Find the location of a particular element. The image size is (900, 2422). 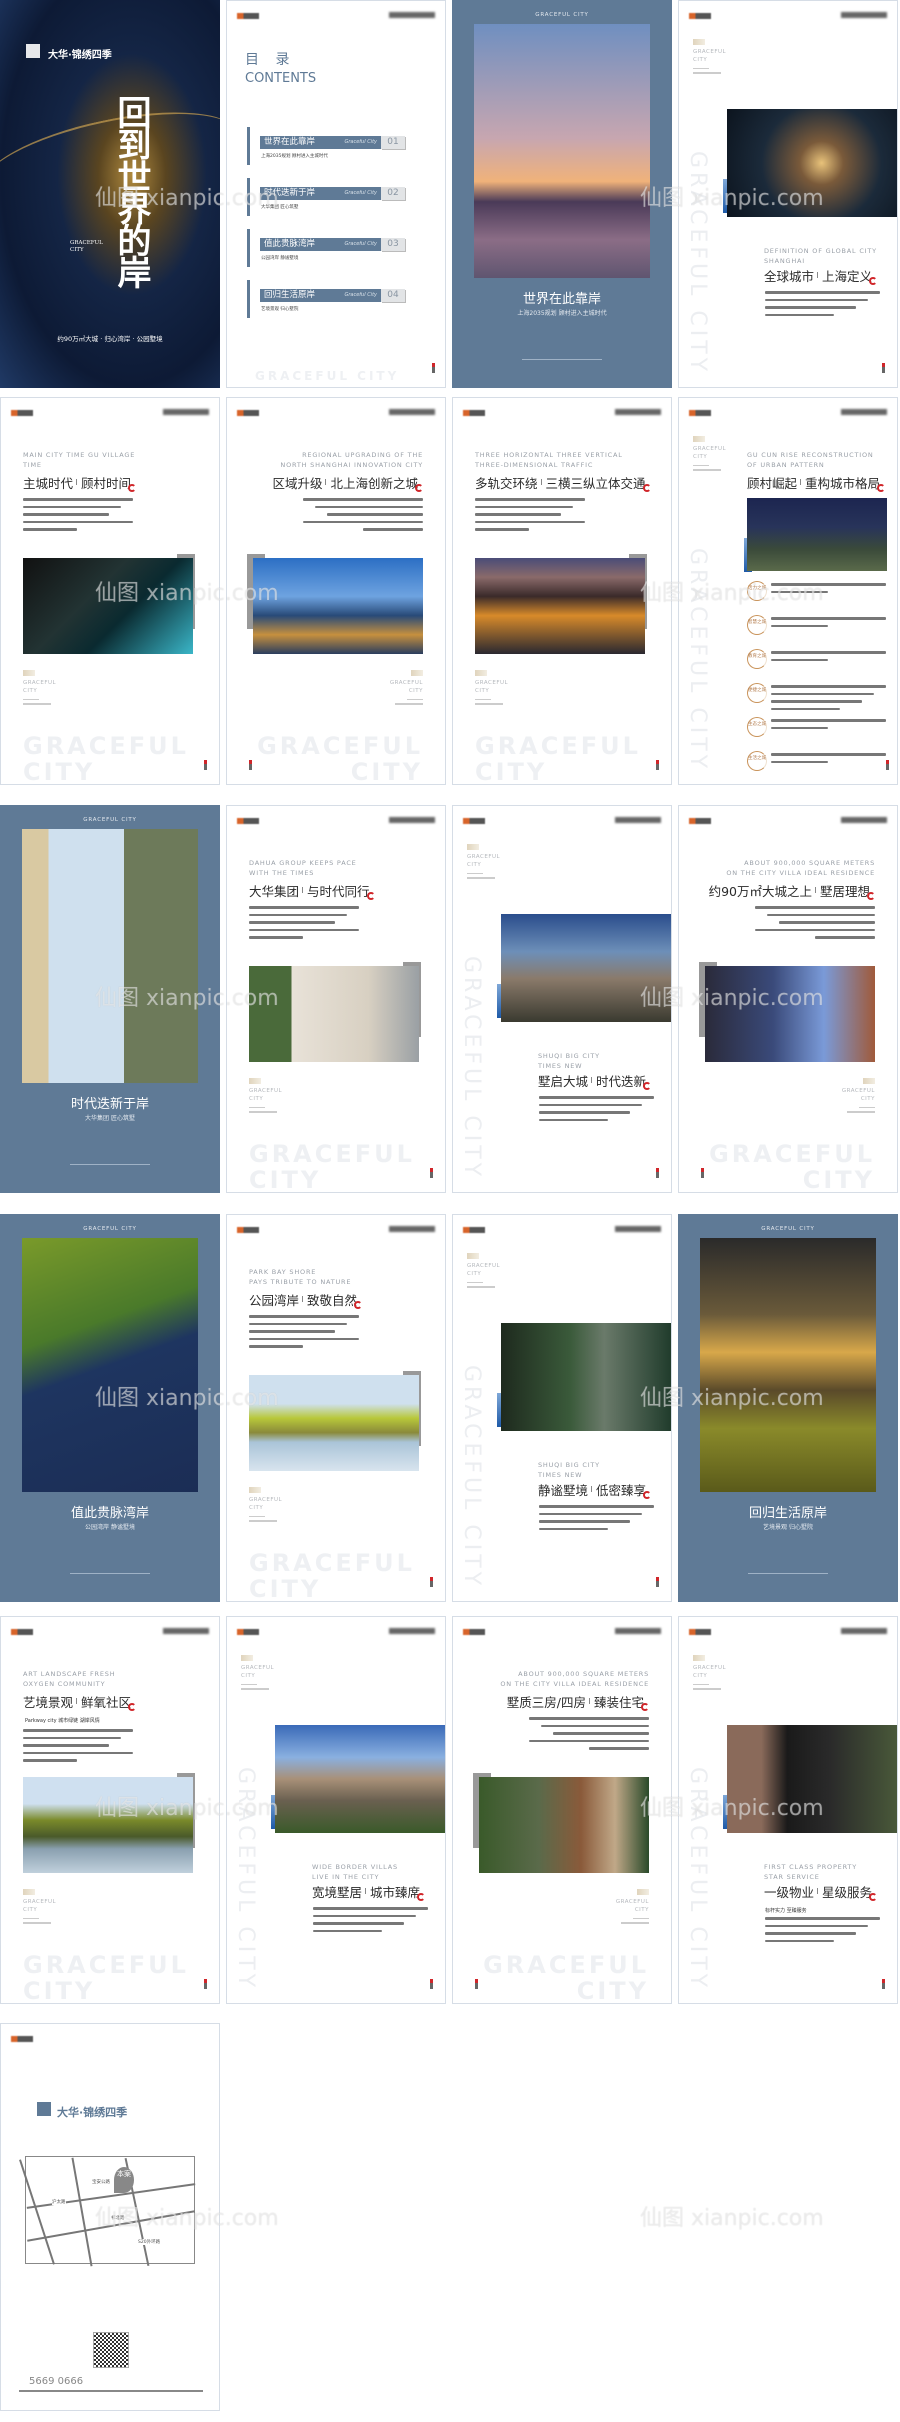

section-title: 公园湾岸 致敬自然 is located at coordinates (306, 1301).